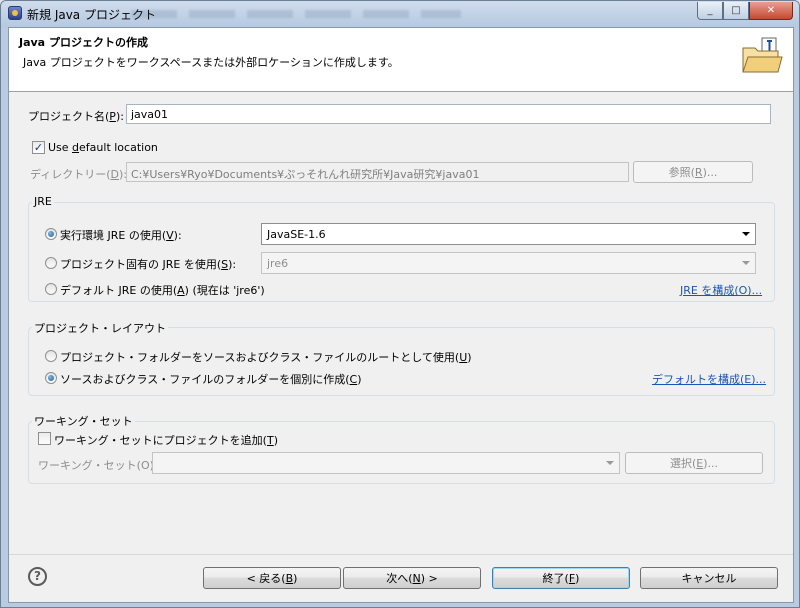 The width and height of the screenshot is (800, 608). I want to click on back-button: < 戻る(B), so click(272, 578).